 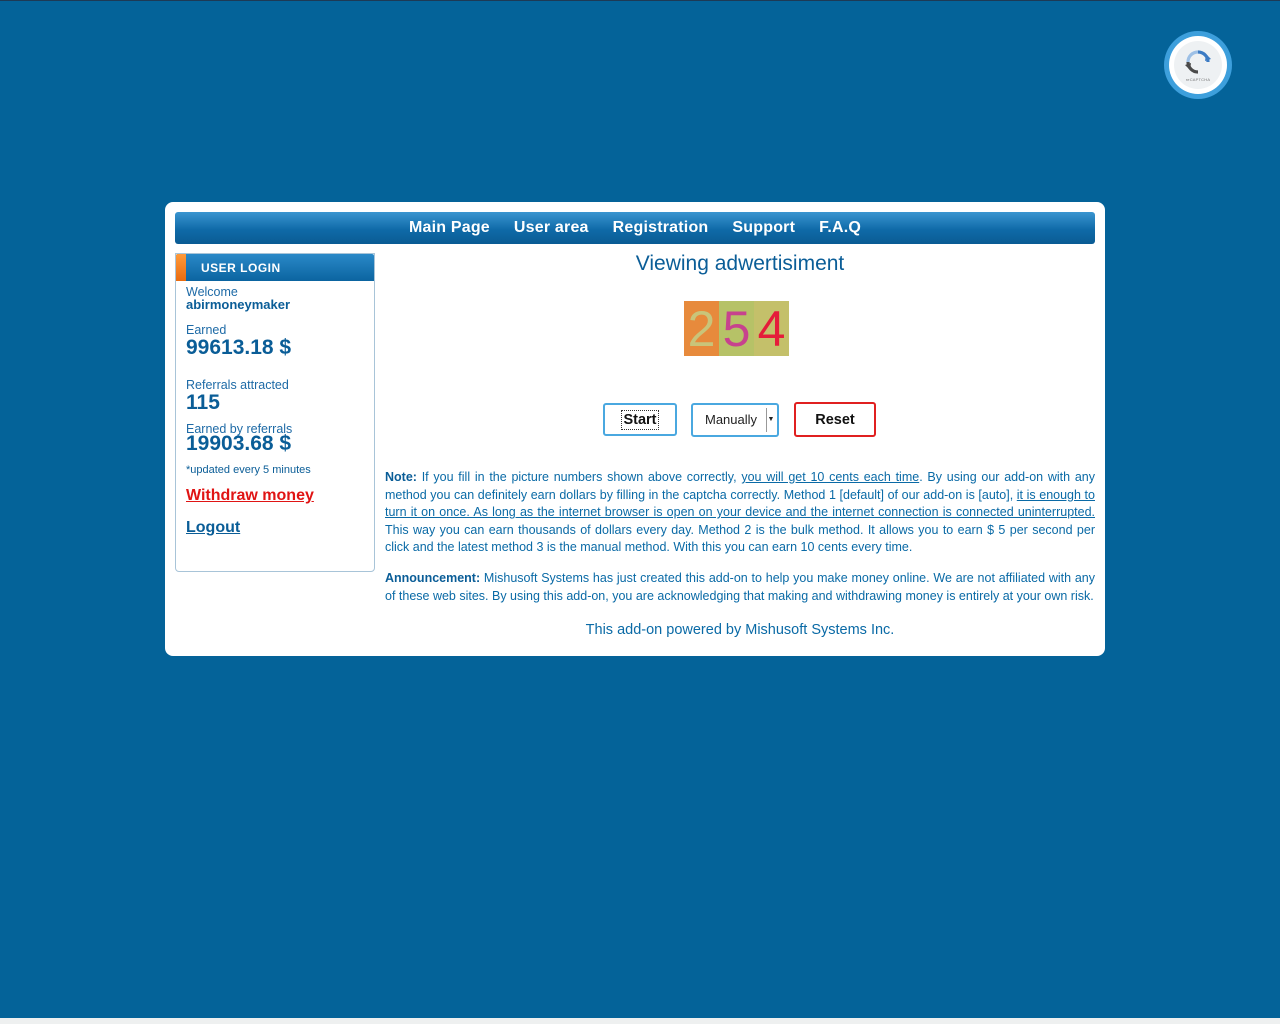 I want to click on recaptcha-icon, so click(x=1198, y=62).